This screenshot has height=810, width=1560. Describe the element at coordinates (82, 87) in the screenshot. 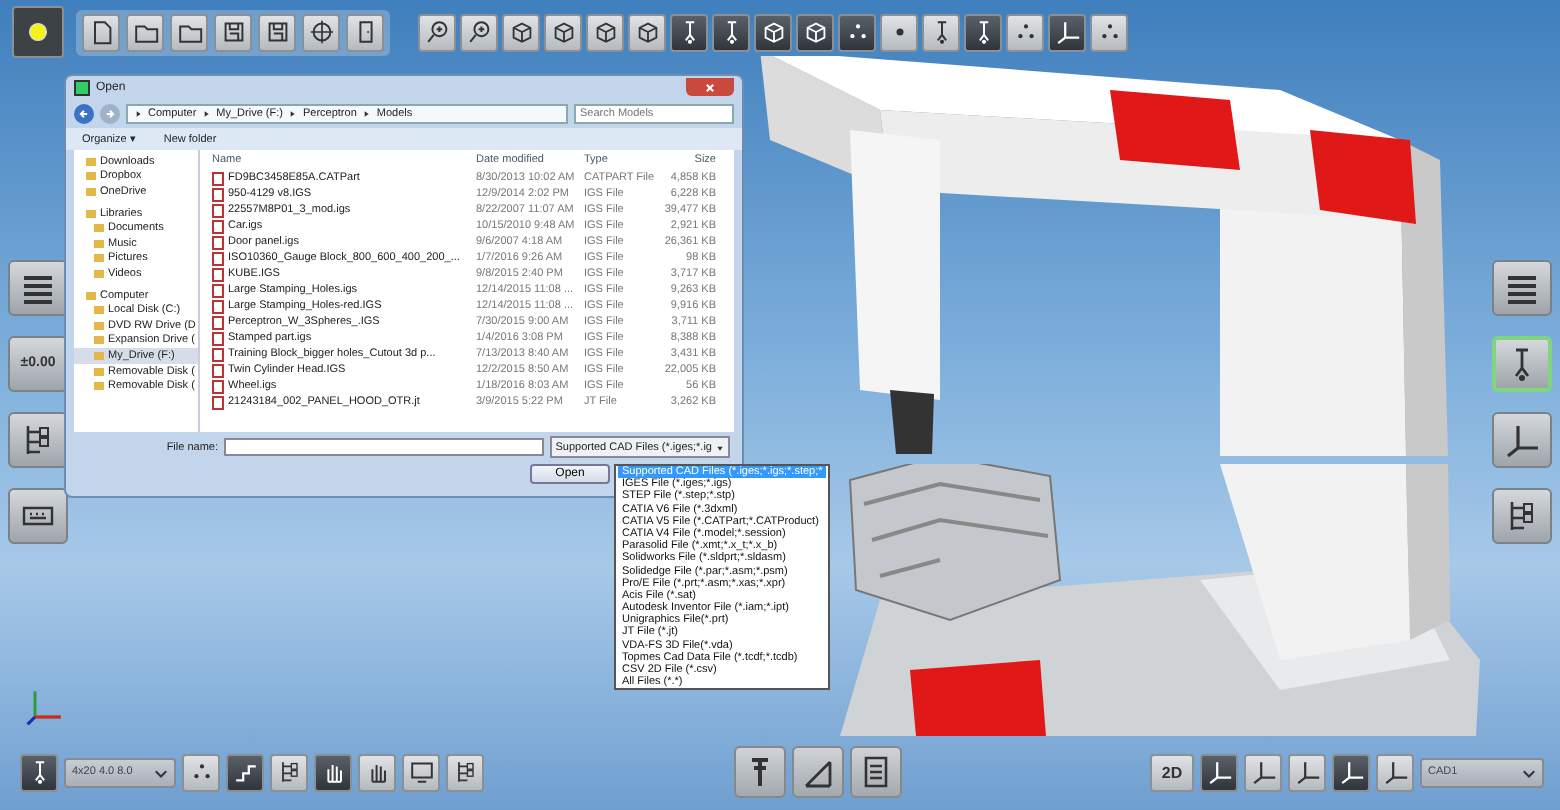

I see `app-icon` at that location.